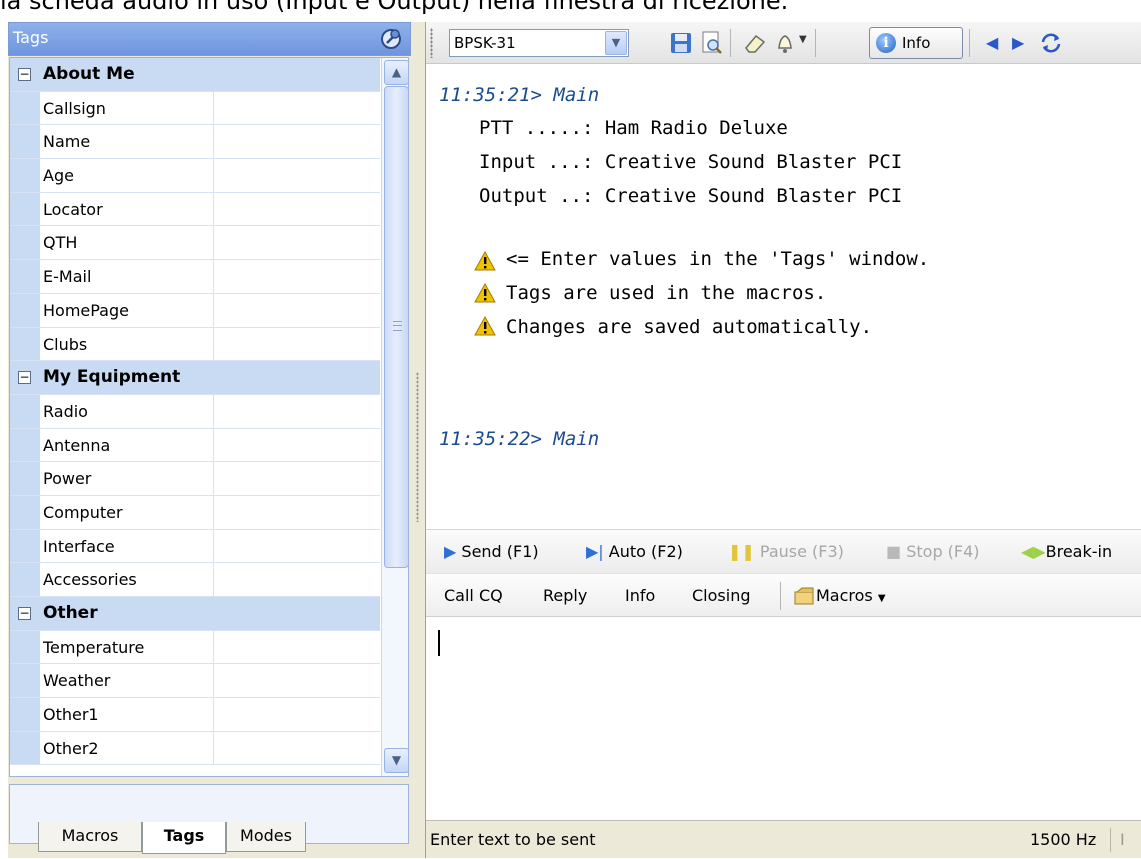 This screenshot has width=1141, height=859. I want to click on pause-button: ❚❚ Pause (F3), so click(786, 551).